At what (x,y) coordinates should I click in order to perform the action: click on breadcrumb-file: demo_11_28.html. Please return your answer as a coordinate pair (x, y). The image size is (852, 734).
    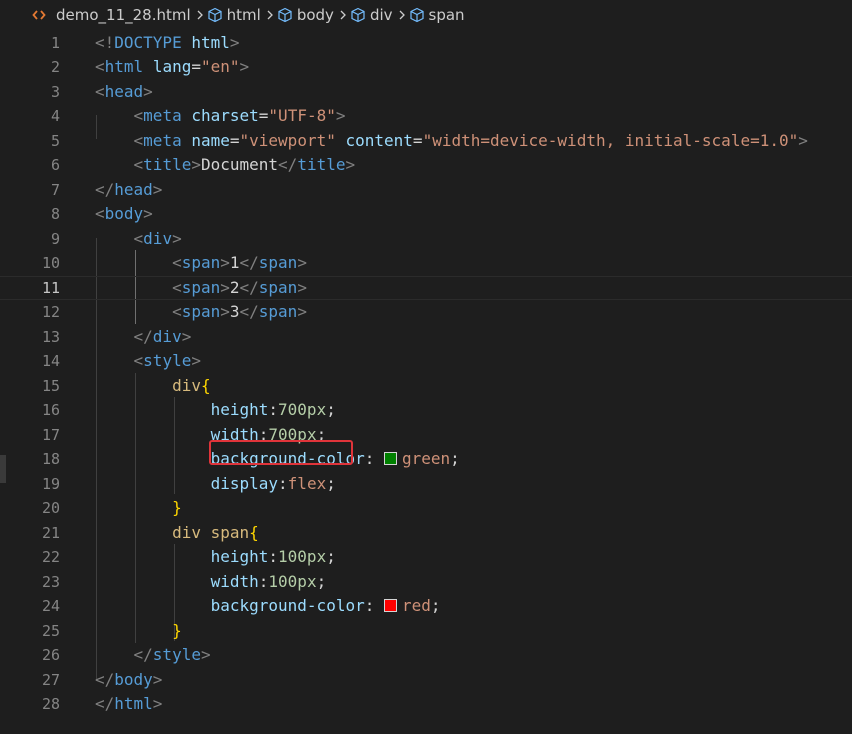
    Looking at the image, I should click on (123, 15).